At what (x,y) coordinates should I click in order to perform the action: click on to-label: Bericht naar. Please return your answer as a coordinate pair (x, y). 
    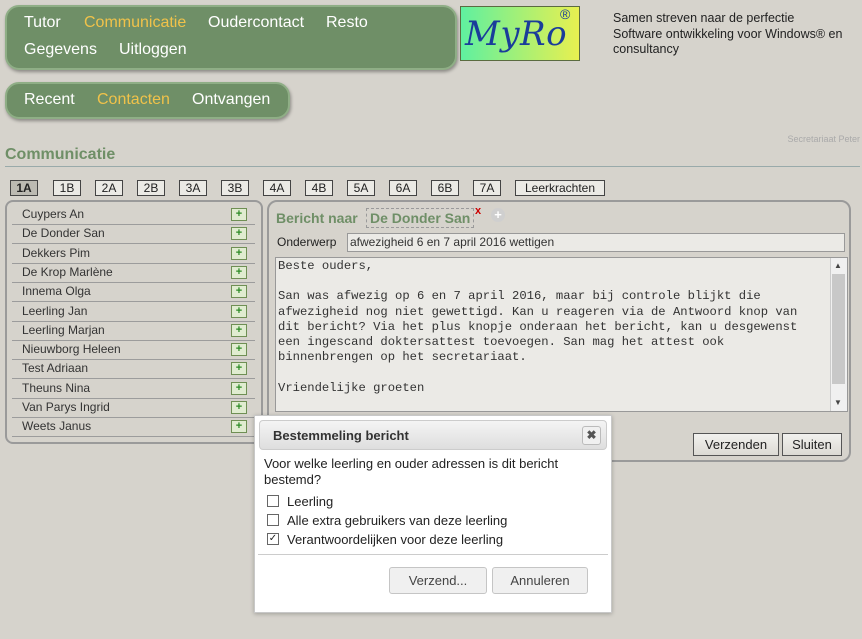
    Looking at the image, I should click on (317, 218).